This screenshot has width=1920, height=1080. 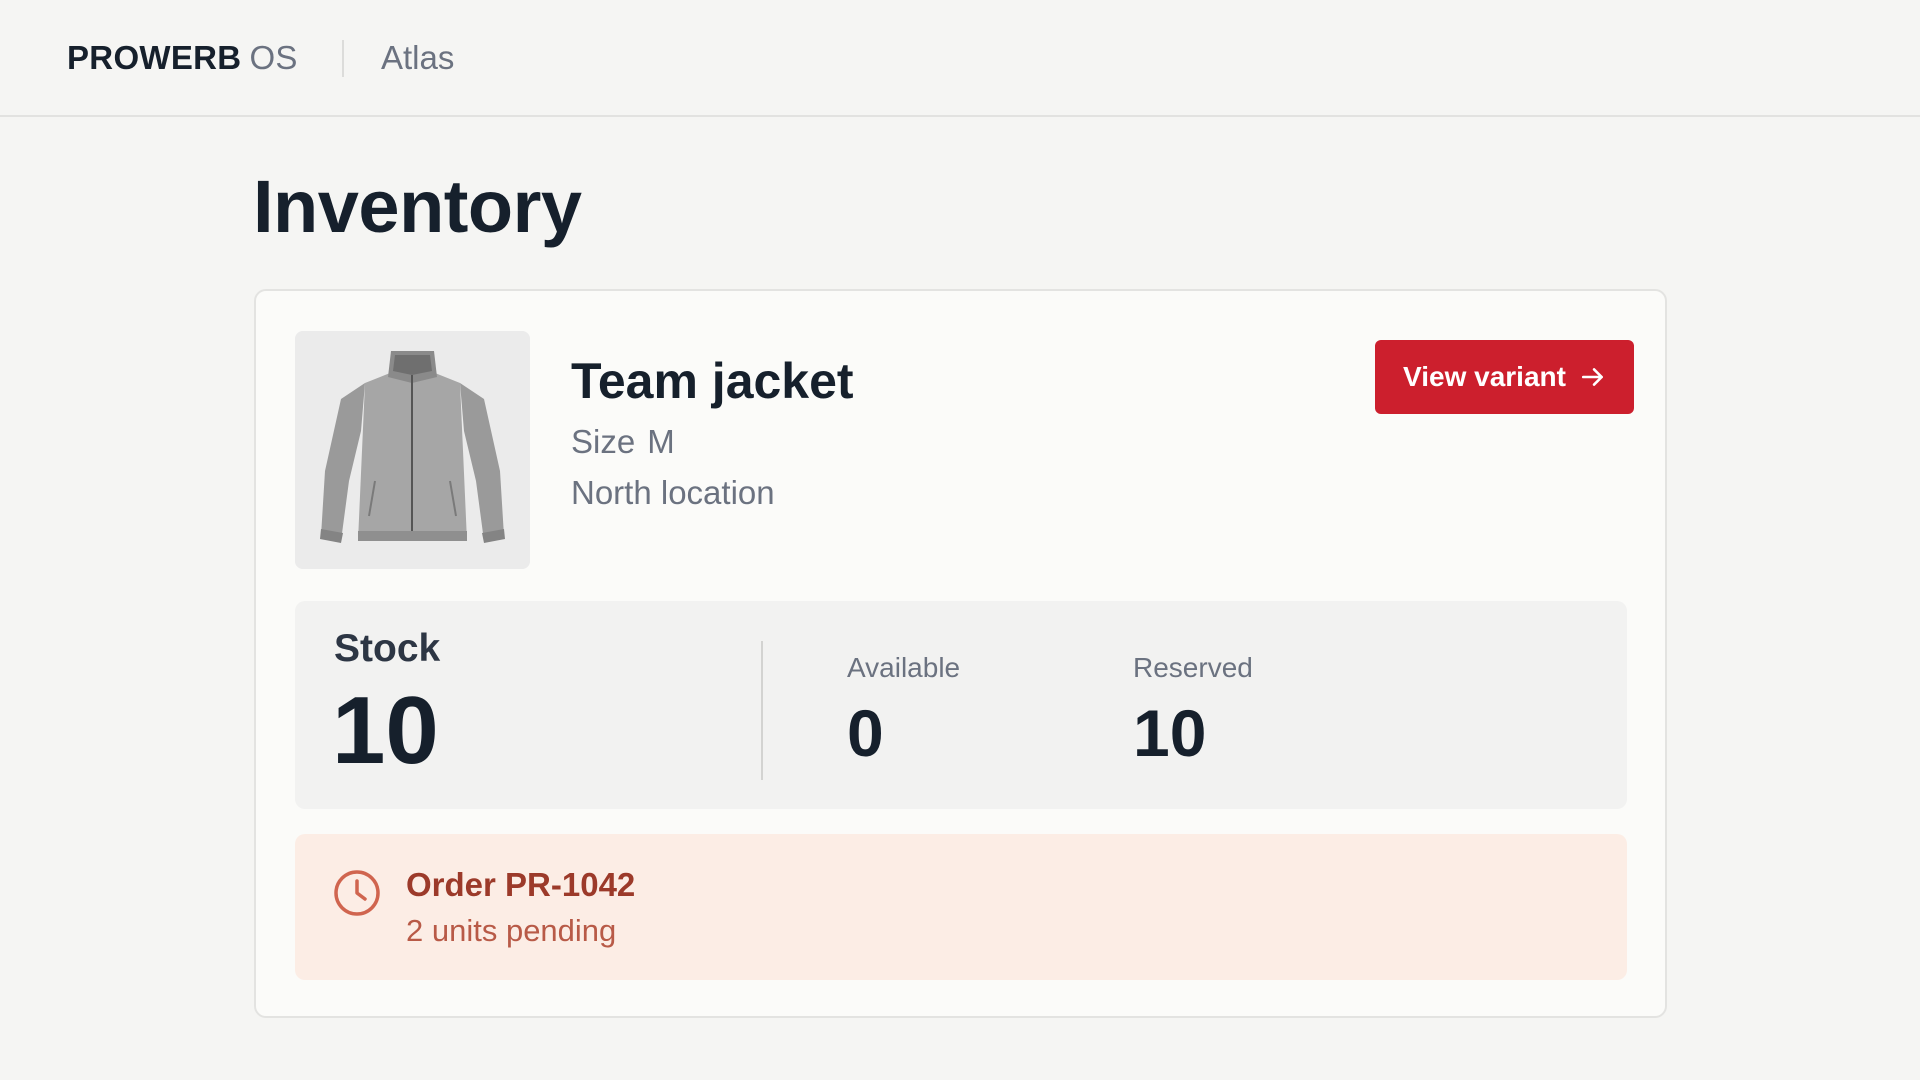 What do you see at coordinates (865, 733) in the screenshot?
I see `available-value: 0` at bounding box center [865, 733].